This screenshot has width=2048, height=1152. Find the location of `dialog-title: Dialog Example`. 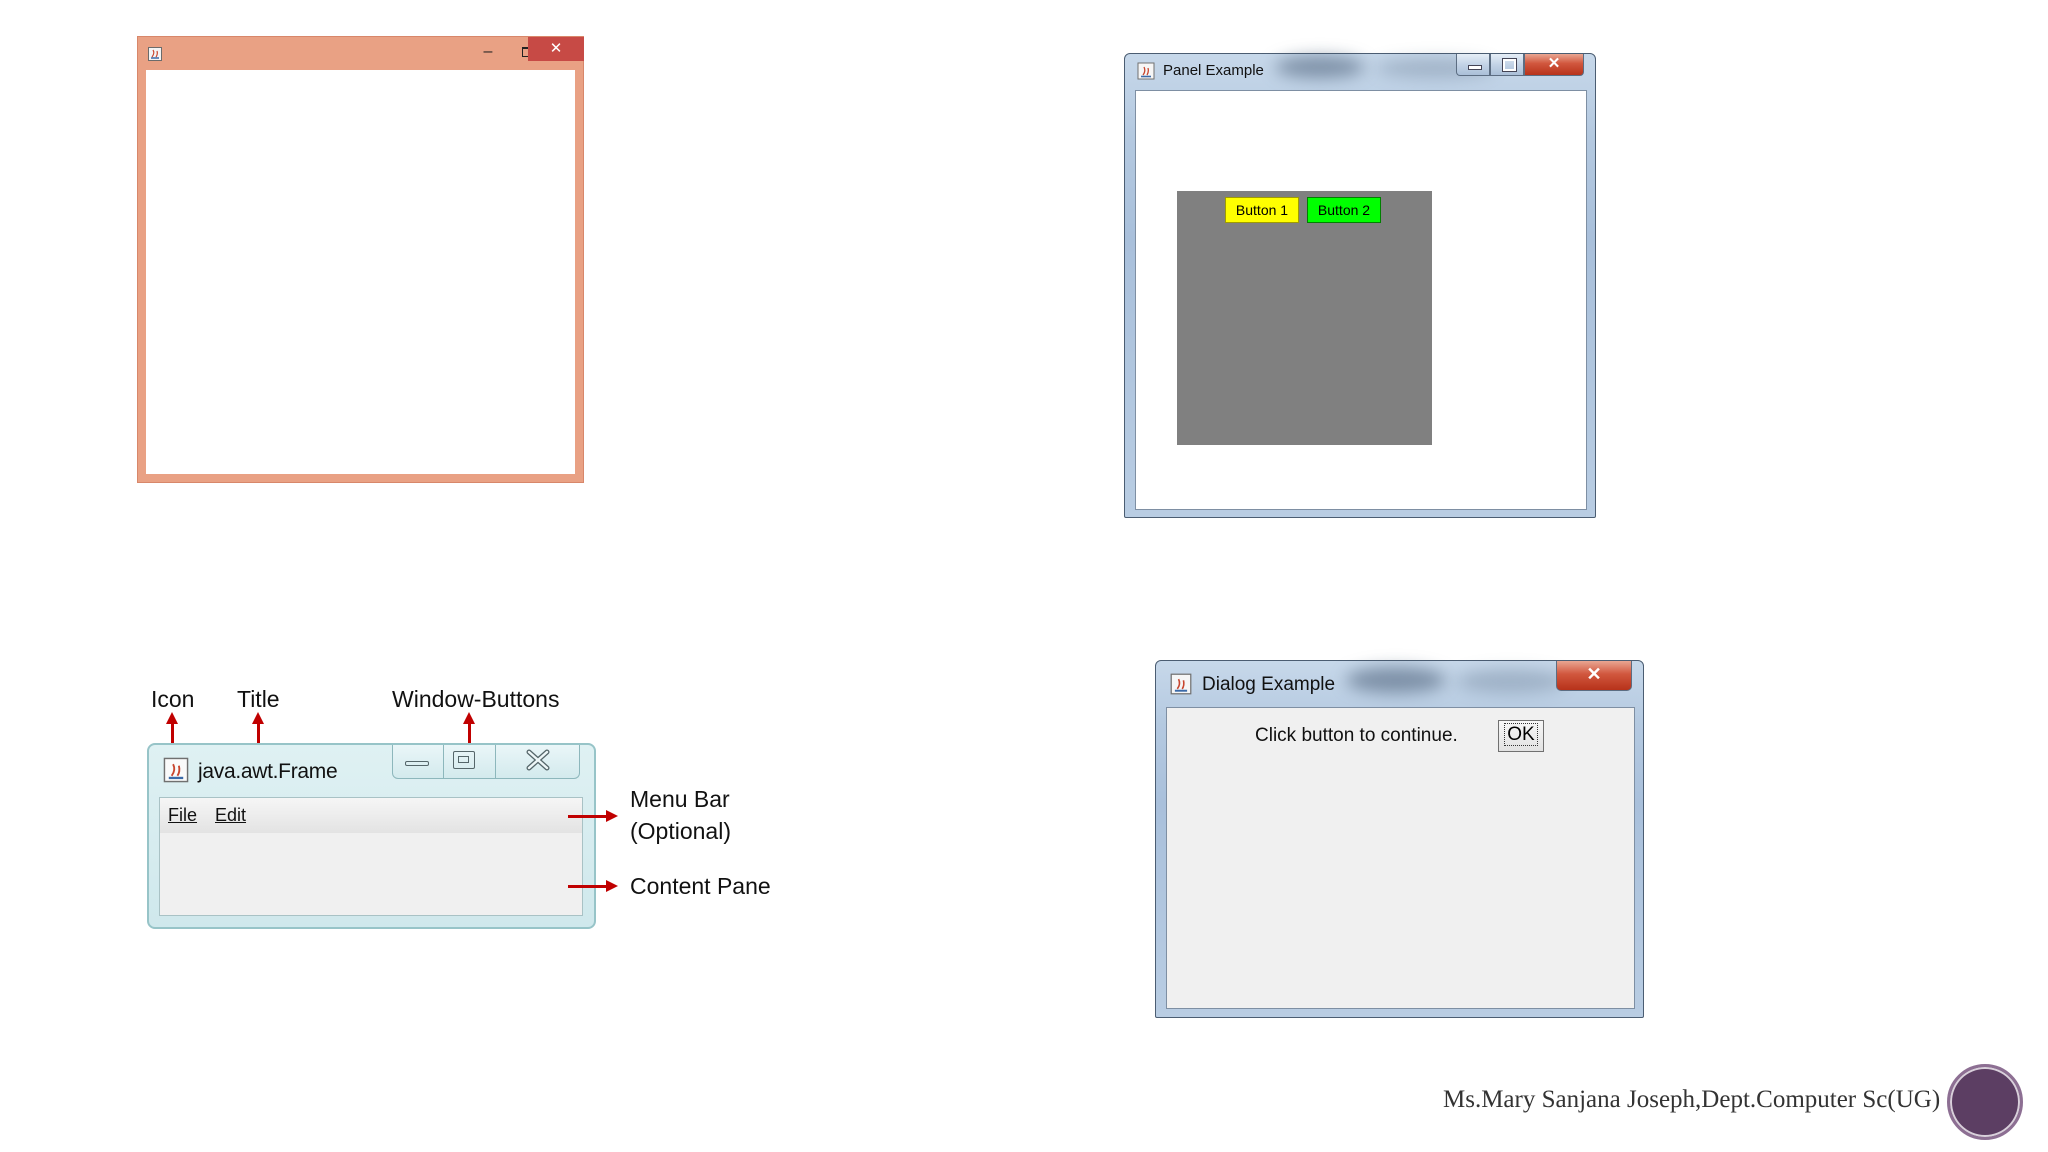

dialog-title: Dialog Example is located at coordinates (1269, 684).